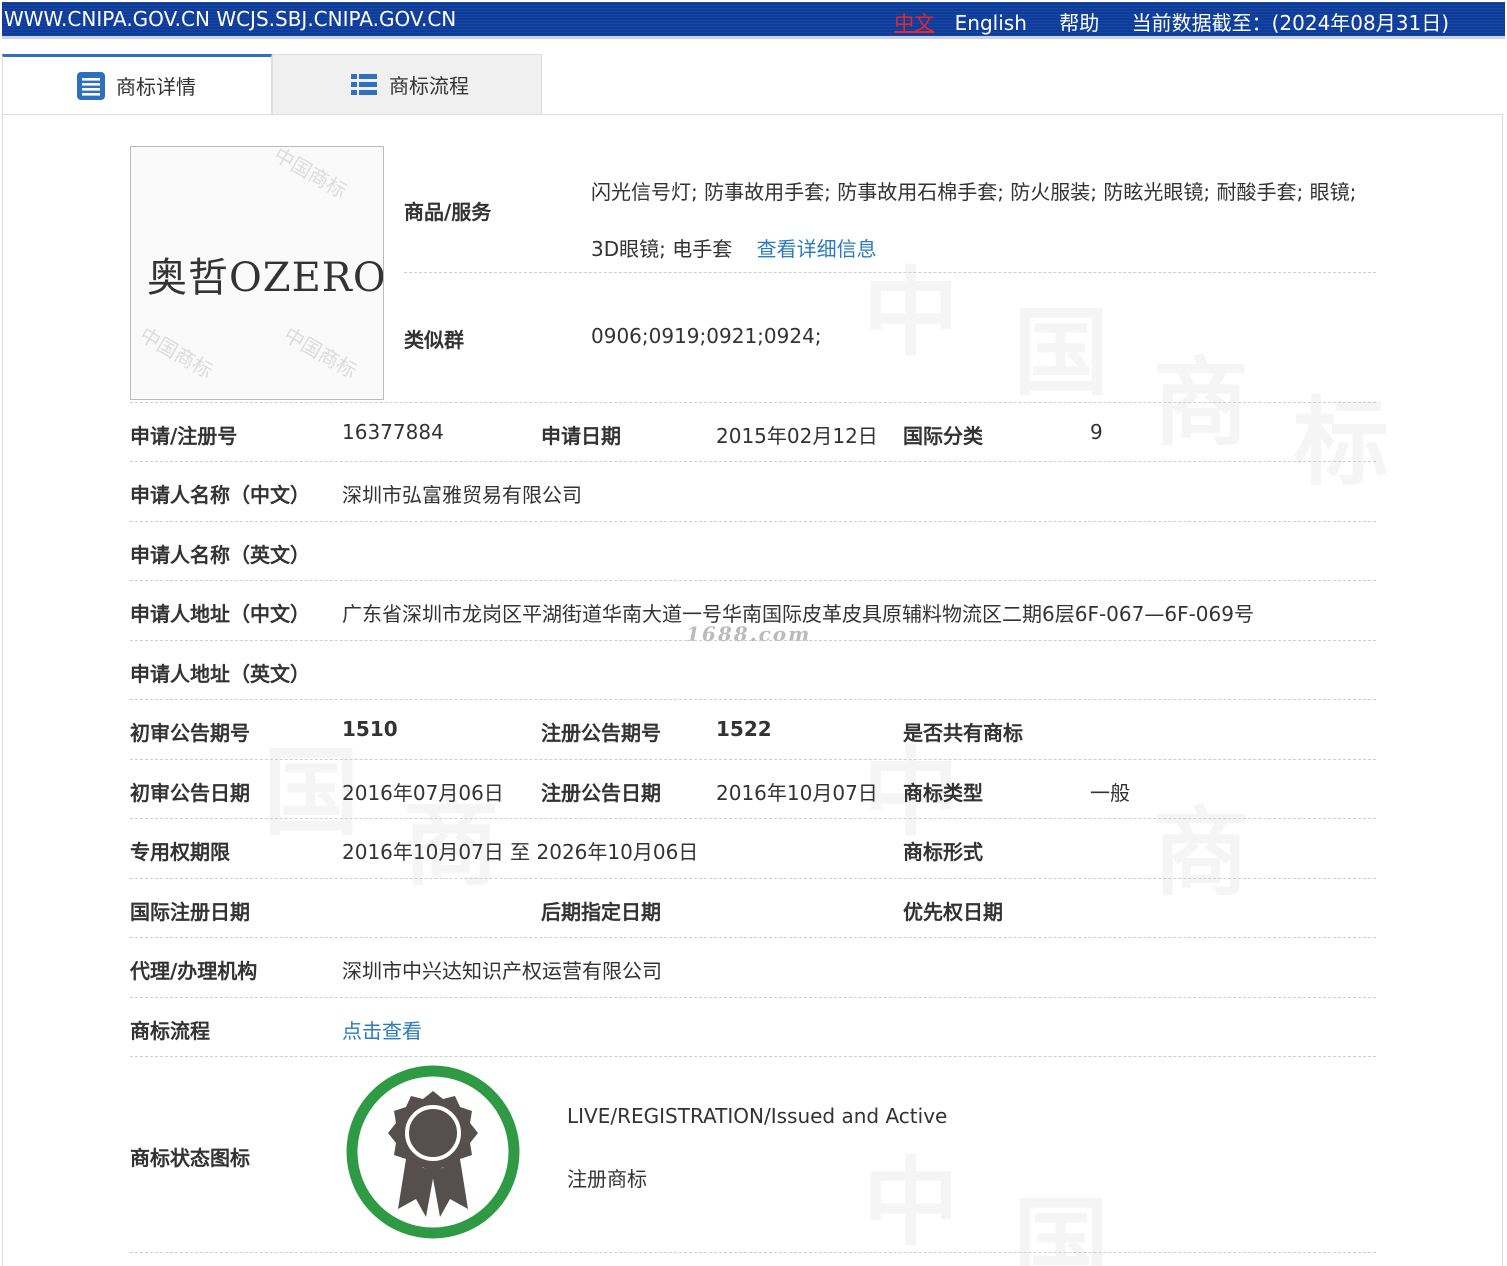 Image resolution: width=1507 pixels, height=1266 pixels. Describe the element at coordinates (190, 733) in the screenshot. I see `prelim-no-label: 初审公告期号` at that location.